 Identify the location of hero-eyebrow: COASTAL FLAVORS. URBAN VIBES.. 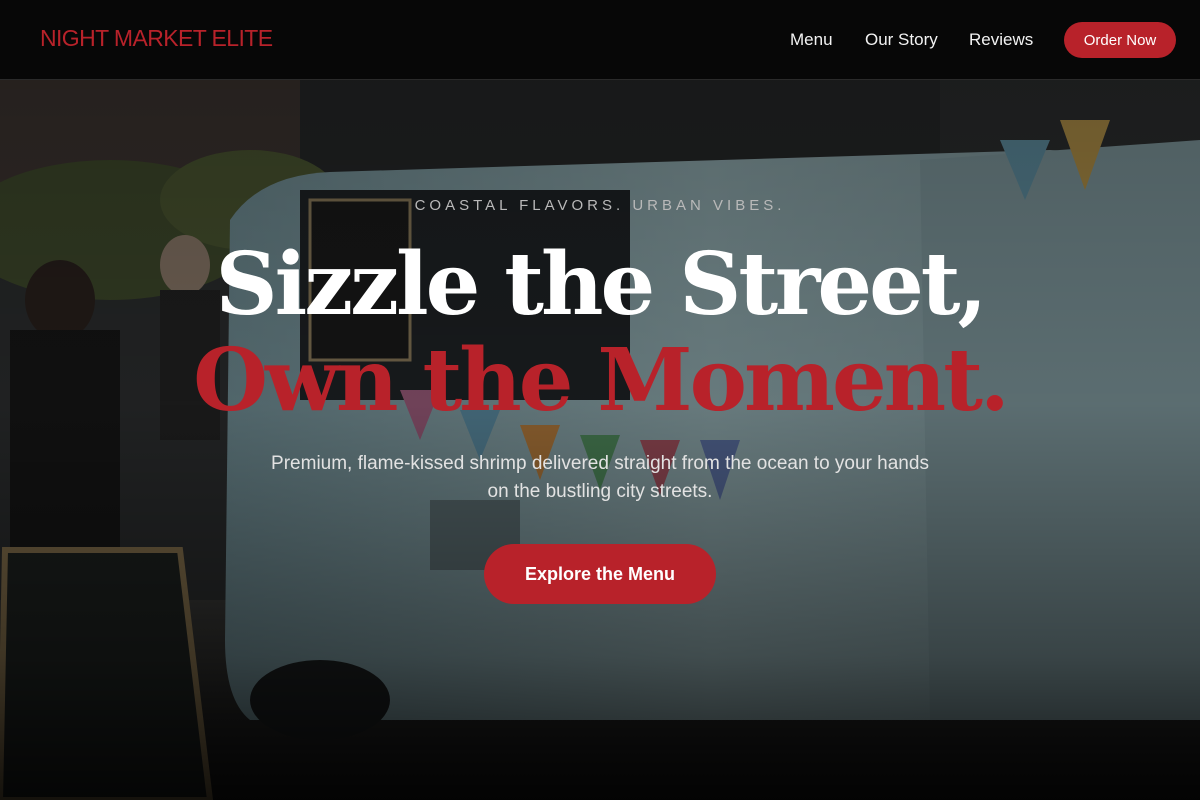
(600, 205).